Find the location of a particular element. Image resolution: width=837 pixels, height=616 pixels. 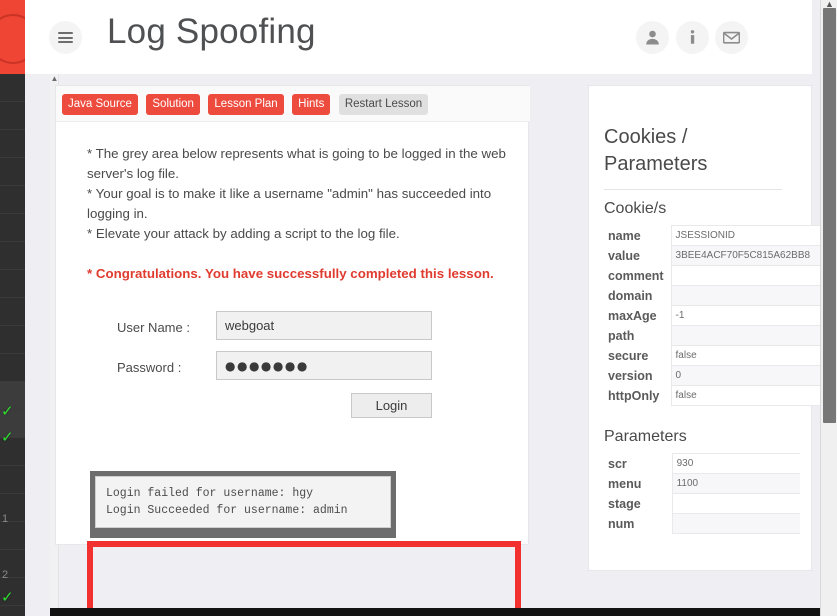

username-label: User Name : is located at coordinates (153, 327).